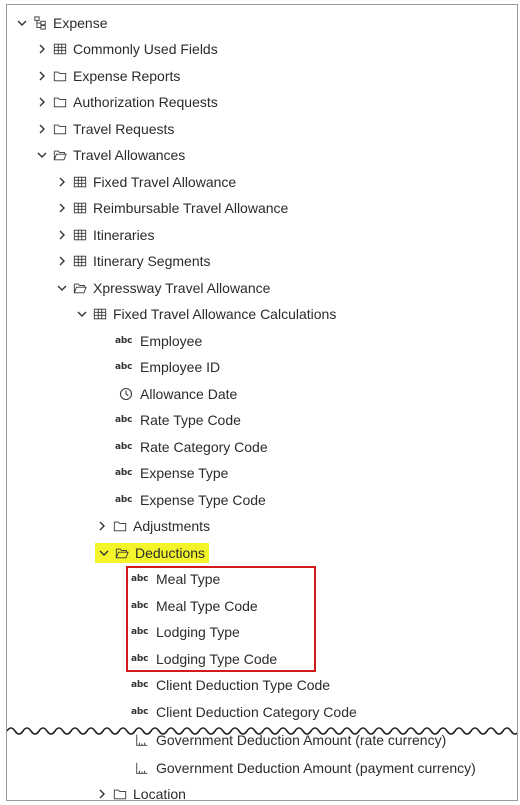 The height and width of the screenshot is (805, 520). I want to click on tree-field-client-deduction-type-code: abc Client Deduction Type Code, so click(230, 685).